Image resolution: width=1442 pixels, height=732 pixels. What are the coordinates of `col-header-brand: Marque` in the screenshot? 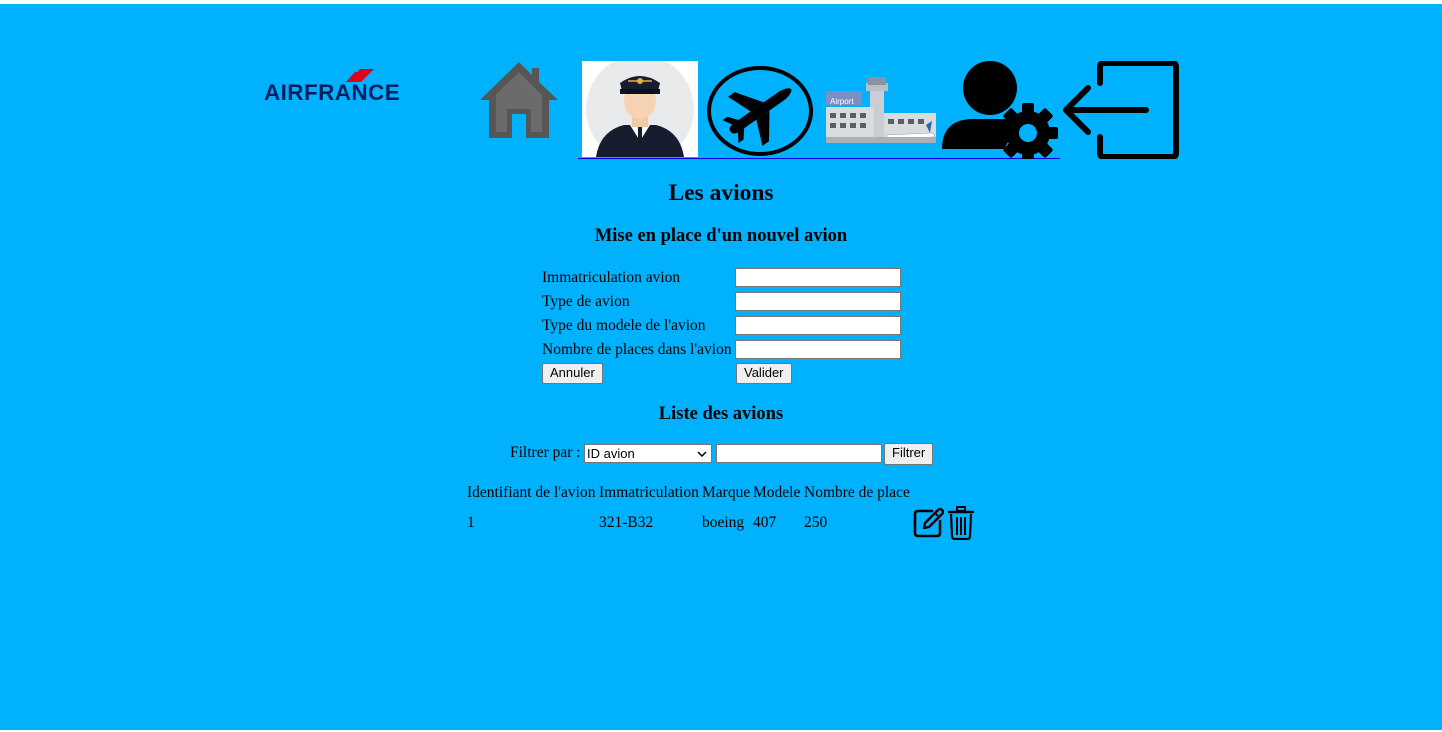 It's located at (726, 492).